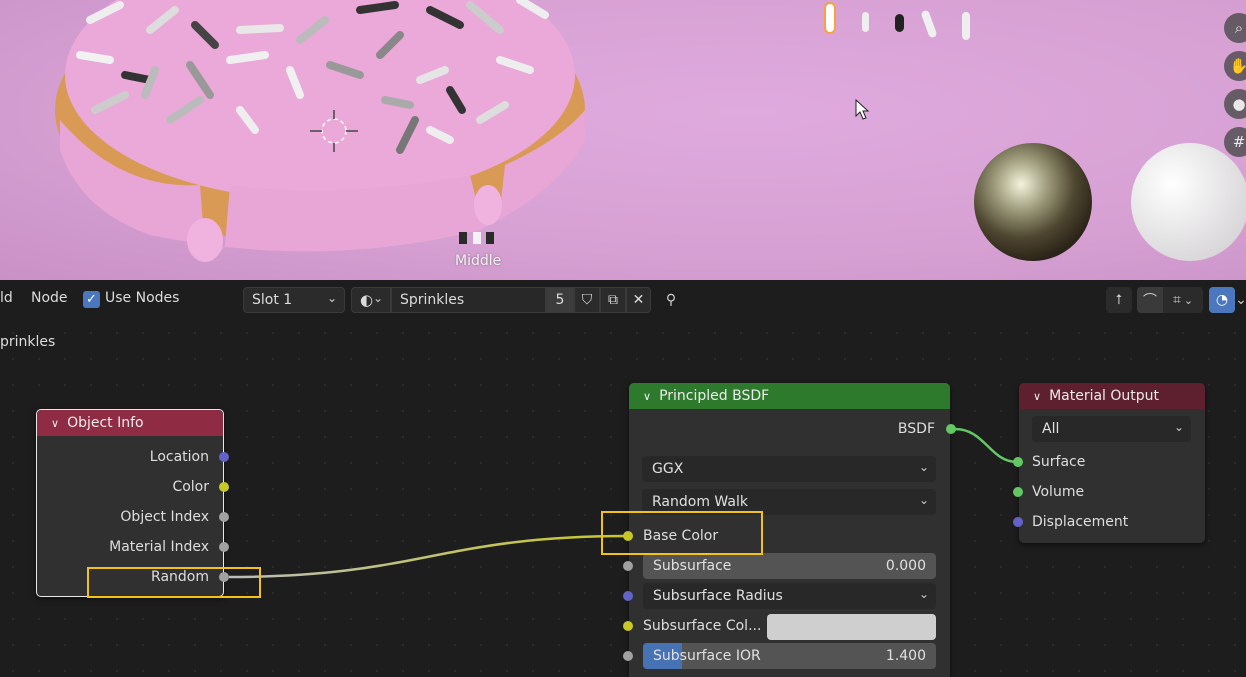 The width and height of the screenshot is (1246, 677). What do you see at coordinates (714, 396) in the screenshot?
I see `node-title: Principled BSDF` at bounding box center [714, 396].